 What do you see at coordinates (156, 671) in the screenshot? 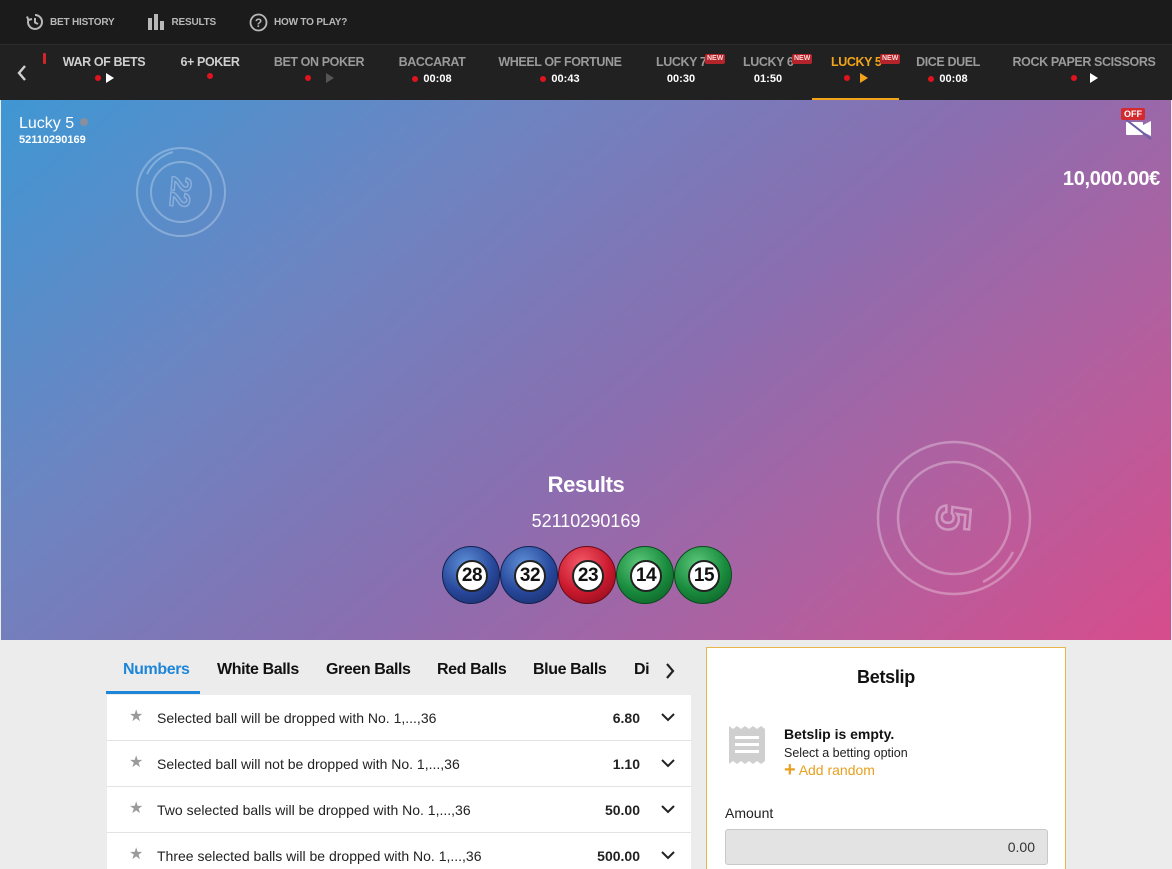
I see `tab-numbers: Numbers` at bounding box center [156, 671].